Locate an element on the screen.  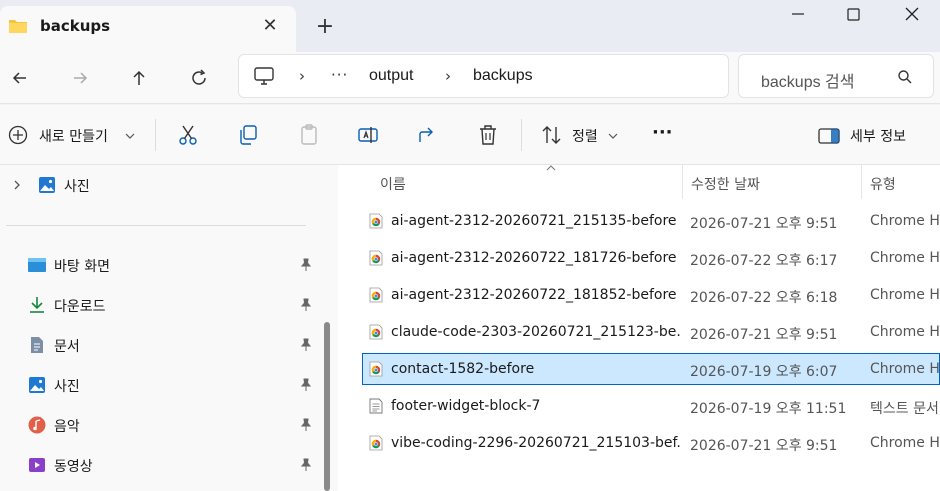
sidebar-item-videos: 동영상 is located at coordinates (159, 465).